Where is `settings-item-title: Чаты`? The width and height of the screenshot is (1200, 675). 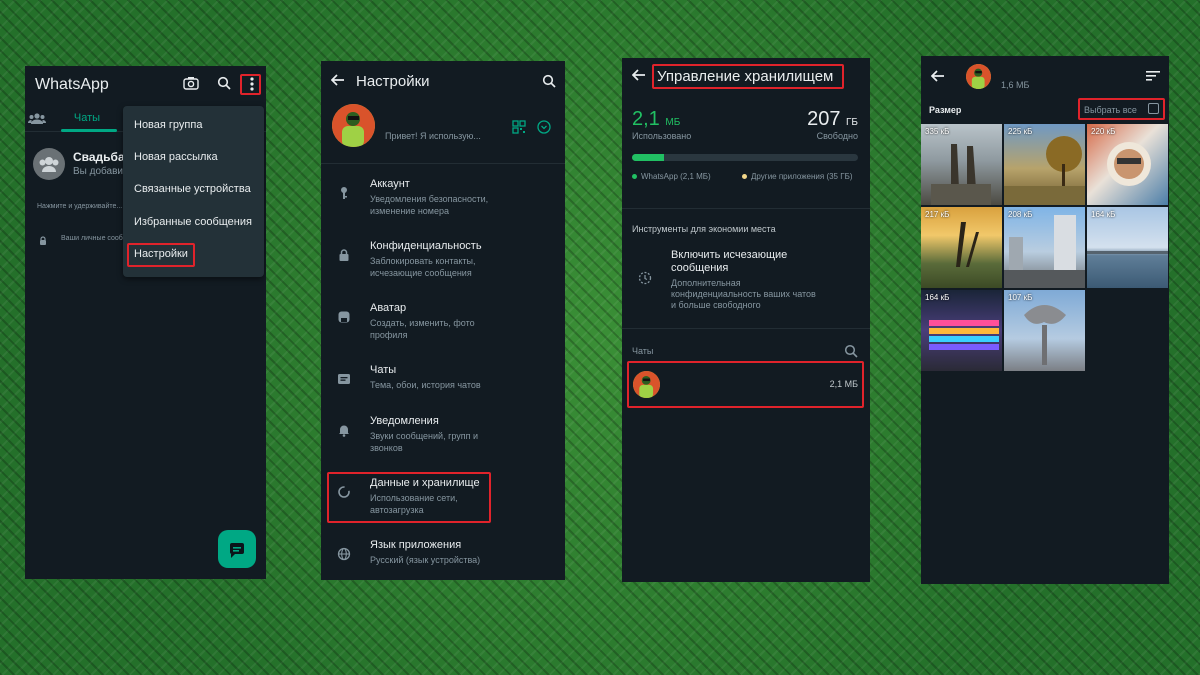 settings-item-title: Чаты is located at coordinates (383, 370).